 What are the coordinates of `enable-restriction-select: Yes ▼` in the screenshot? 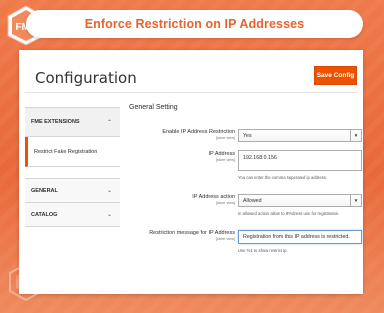 It's located at (300, 135).